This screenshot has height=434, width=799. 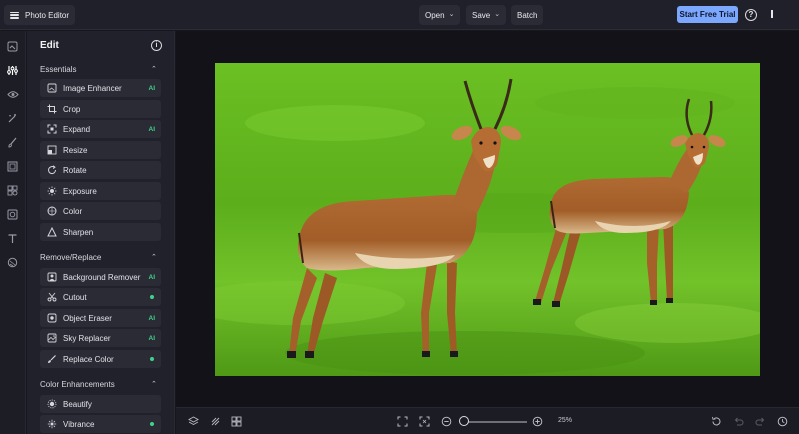 What do you see at coordinates (77, 129) in the screenshot?
I see `tool-label: Expand` at bounding box center [77, 129].